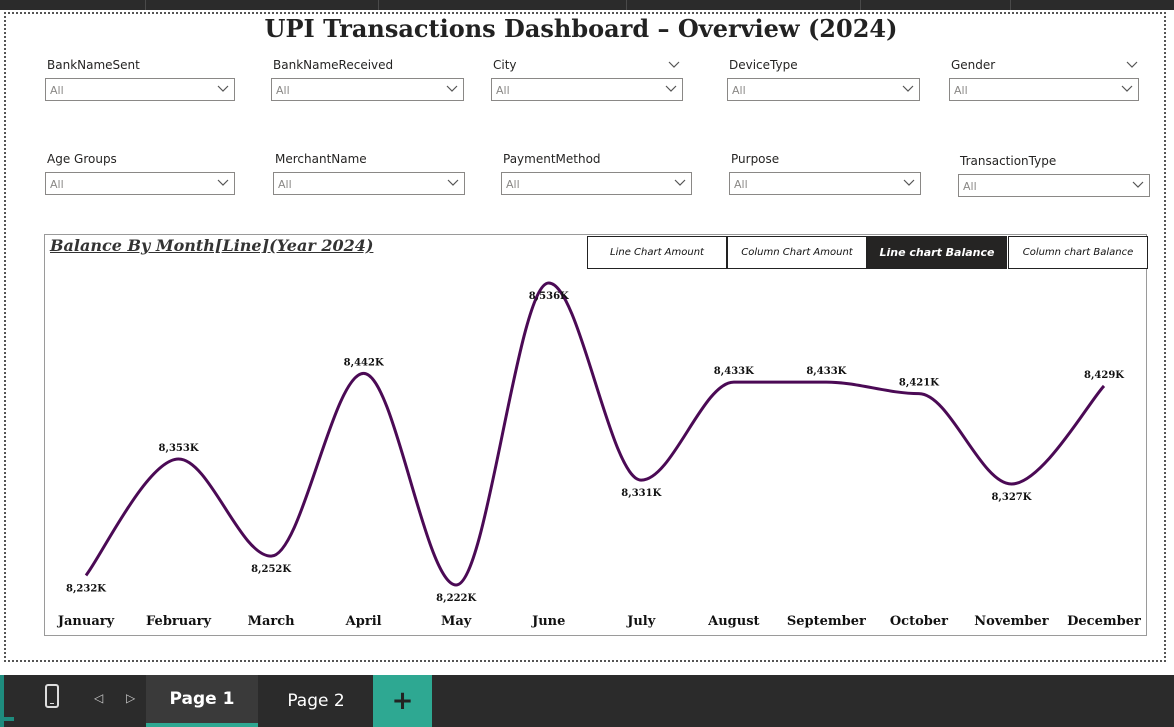 This screenshot has height=727, width=1174. Describe the element at coordinates (7, 719) in the screenshot. I see `accent-strip` at that location.